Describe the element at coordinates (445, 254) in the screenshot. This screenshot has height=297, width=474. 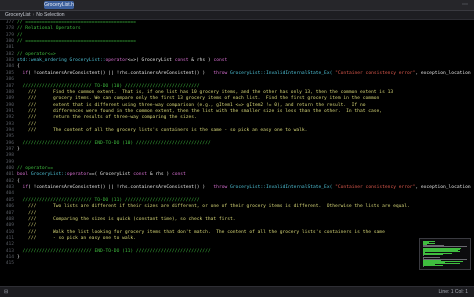
I see `minimap` at that location.